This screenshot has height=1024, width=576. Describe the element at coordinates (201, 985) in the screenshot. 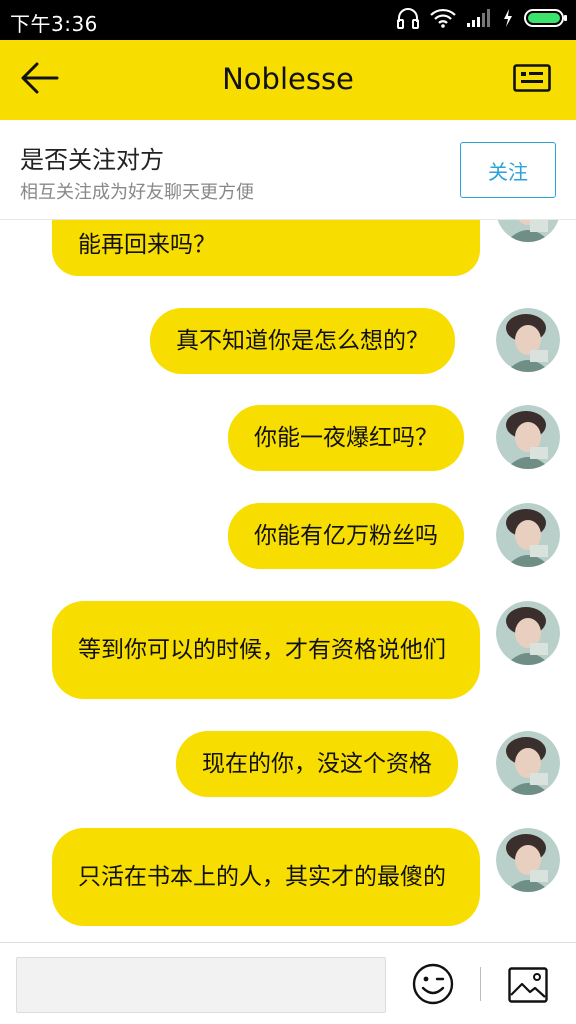

I see `message-input` at that location.